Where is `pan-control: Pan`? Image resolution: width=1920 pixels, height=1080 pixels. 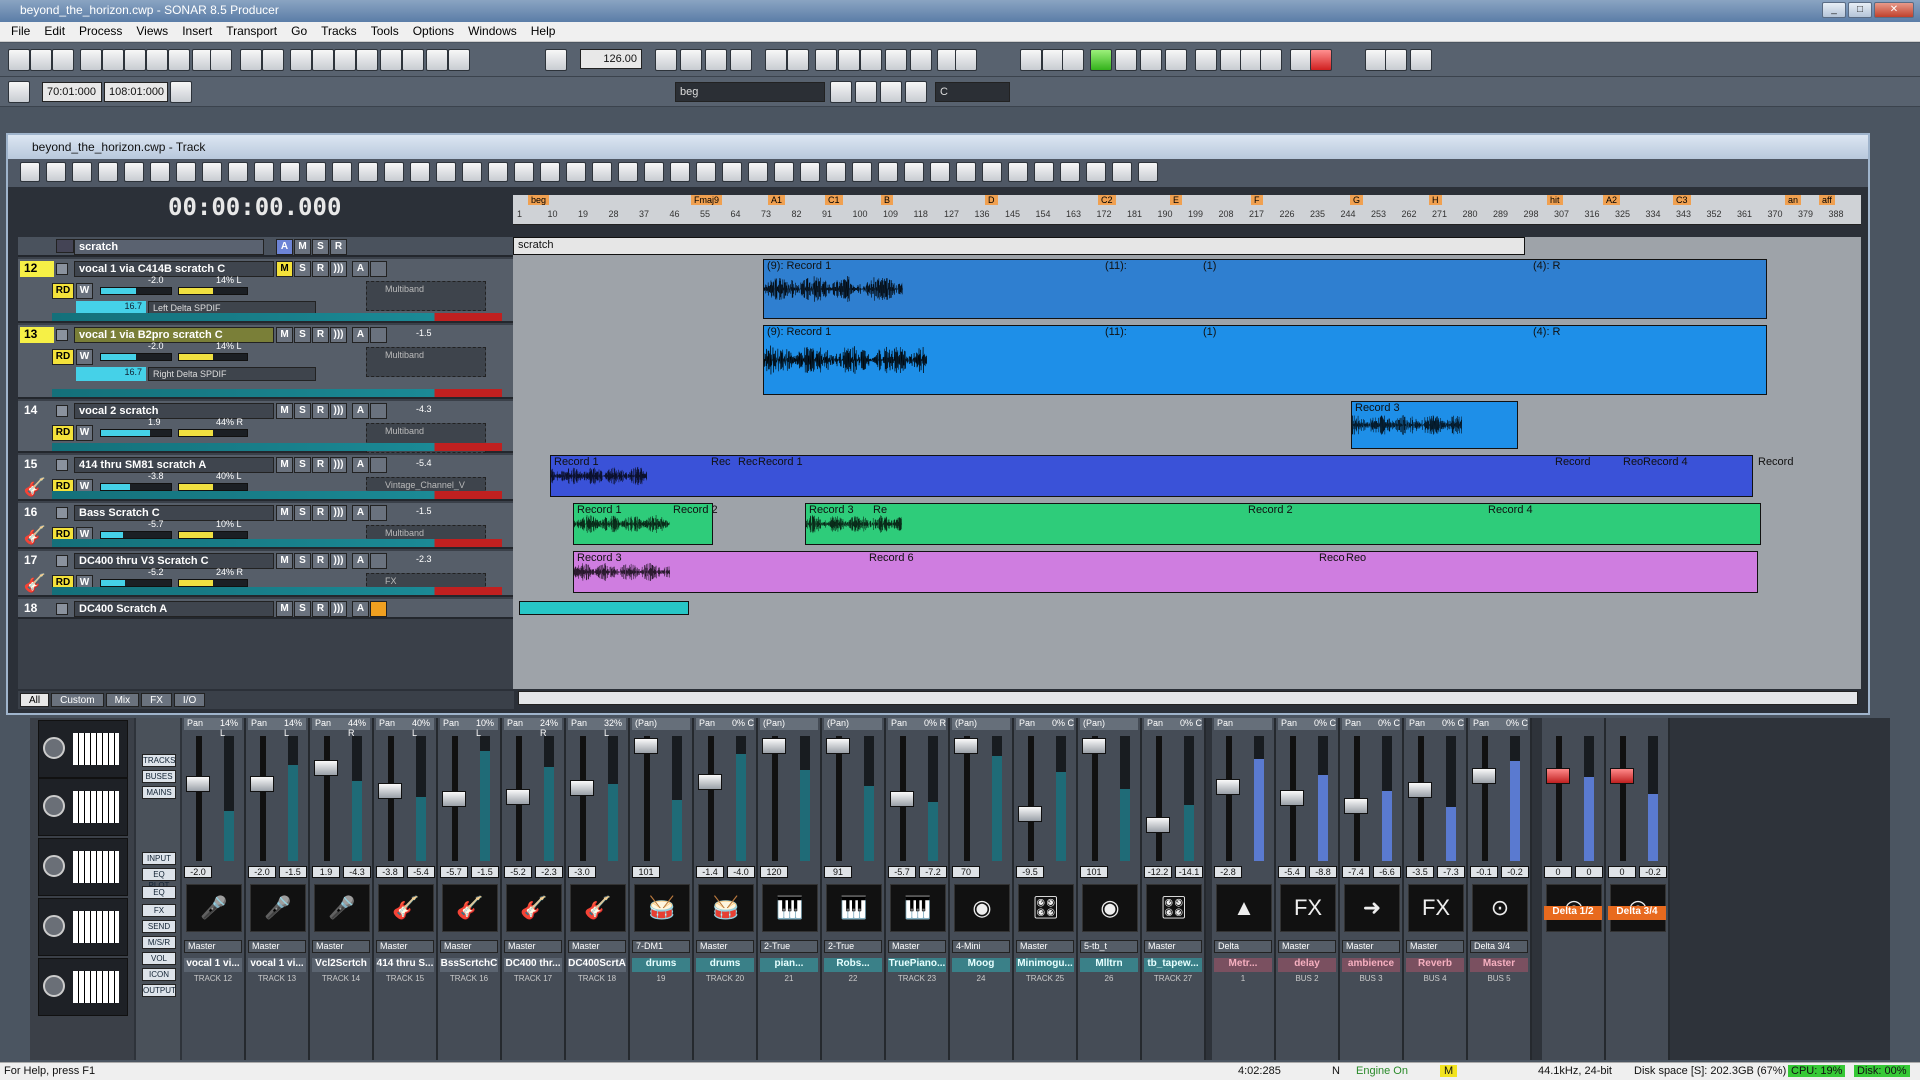
pan-control: Pan is located at coordinates (1243, 724).